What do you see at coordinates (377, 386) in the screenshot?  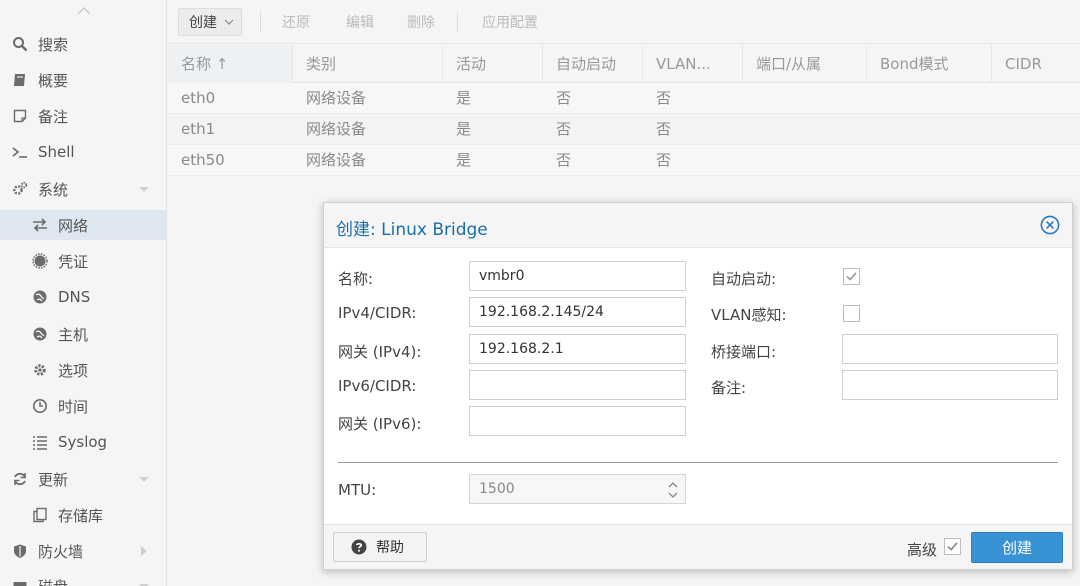 I see `ipv6-label: IPv6/CIDR:` at bounding box center [377, 386].